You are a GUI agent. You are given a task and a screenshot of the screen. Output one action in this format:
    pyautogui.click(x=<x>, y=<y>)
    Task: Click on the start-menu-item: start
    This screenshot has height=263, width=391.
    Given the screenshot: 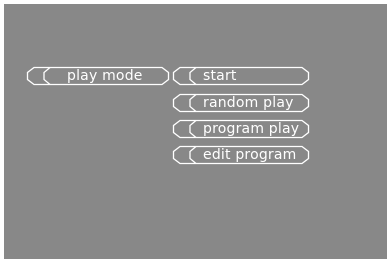 What is the action you would take?
    pyautogui.click(x=241, y=76)
    